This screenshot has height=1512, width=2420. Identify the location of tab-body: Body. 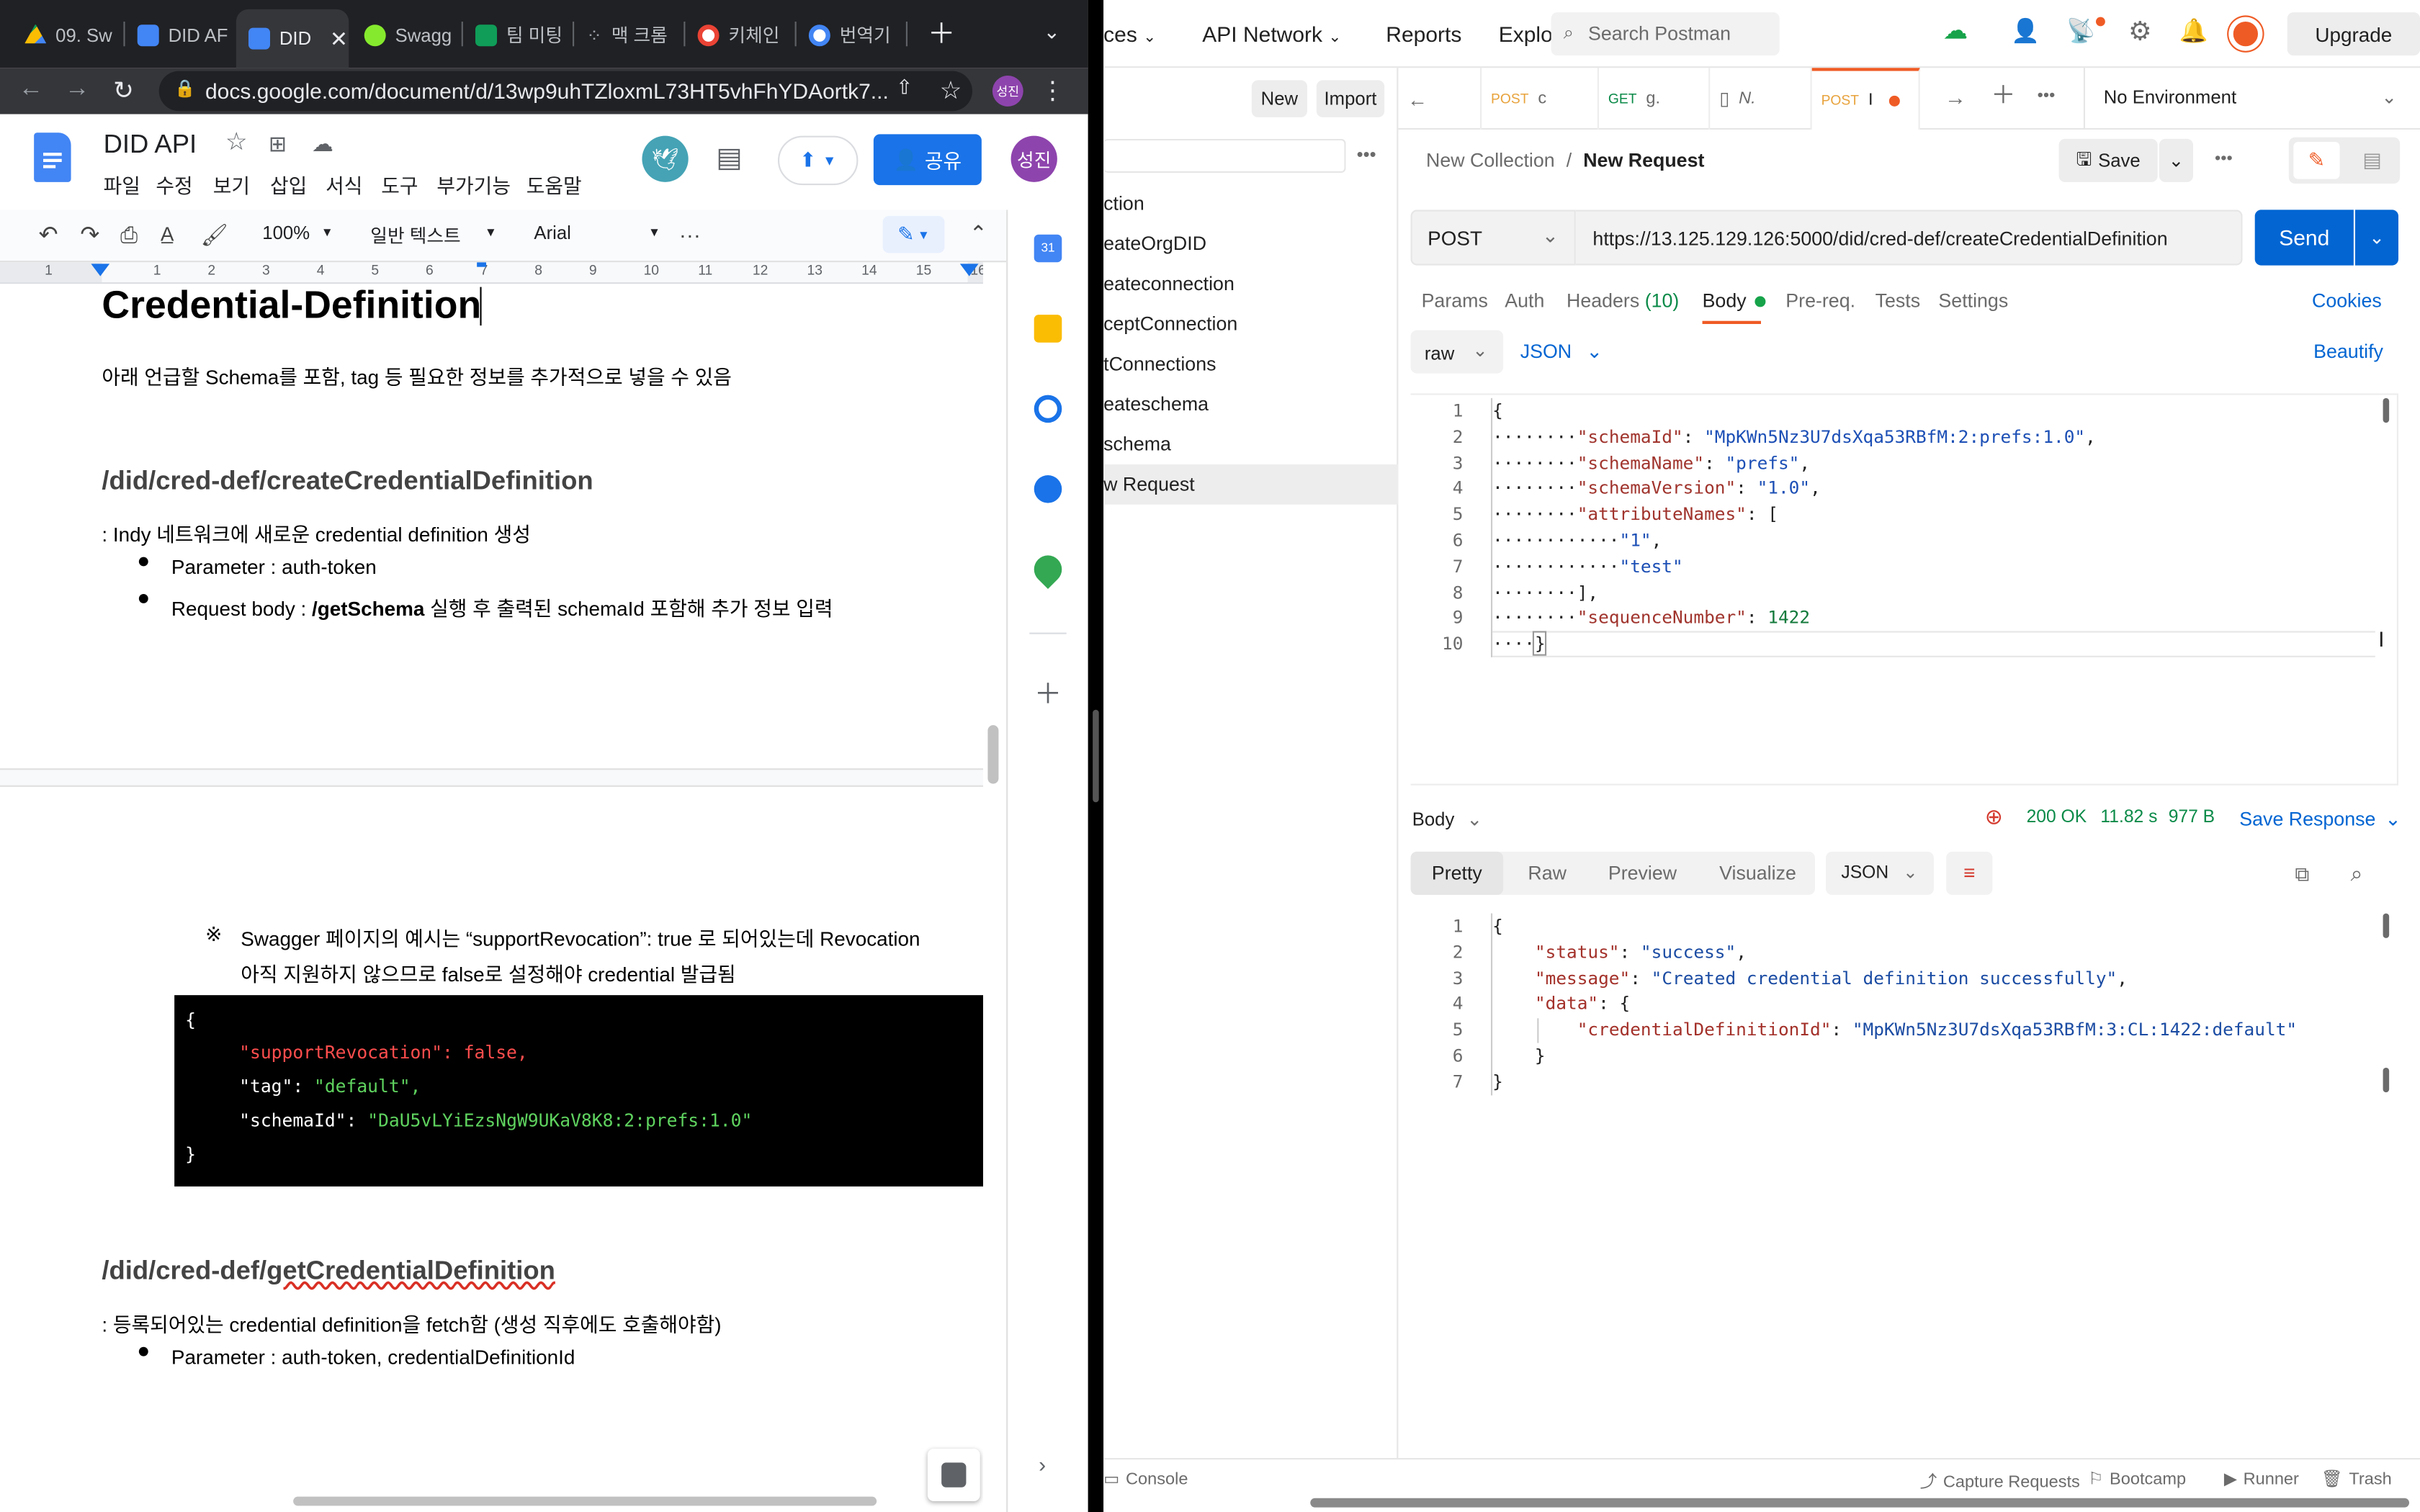
(1734, 301).